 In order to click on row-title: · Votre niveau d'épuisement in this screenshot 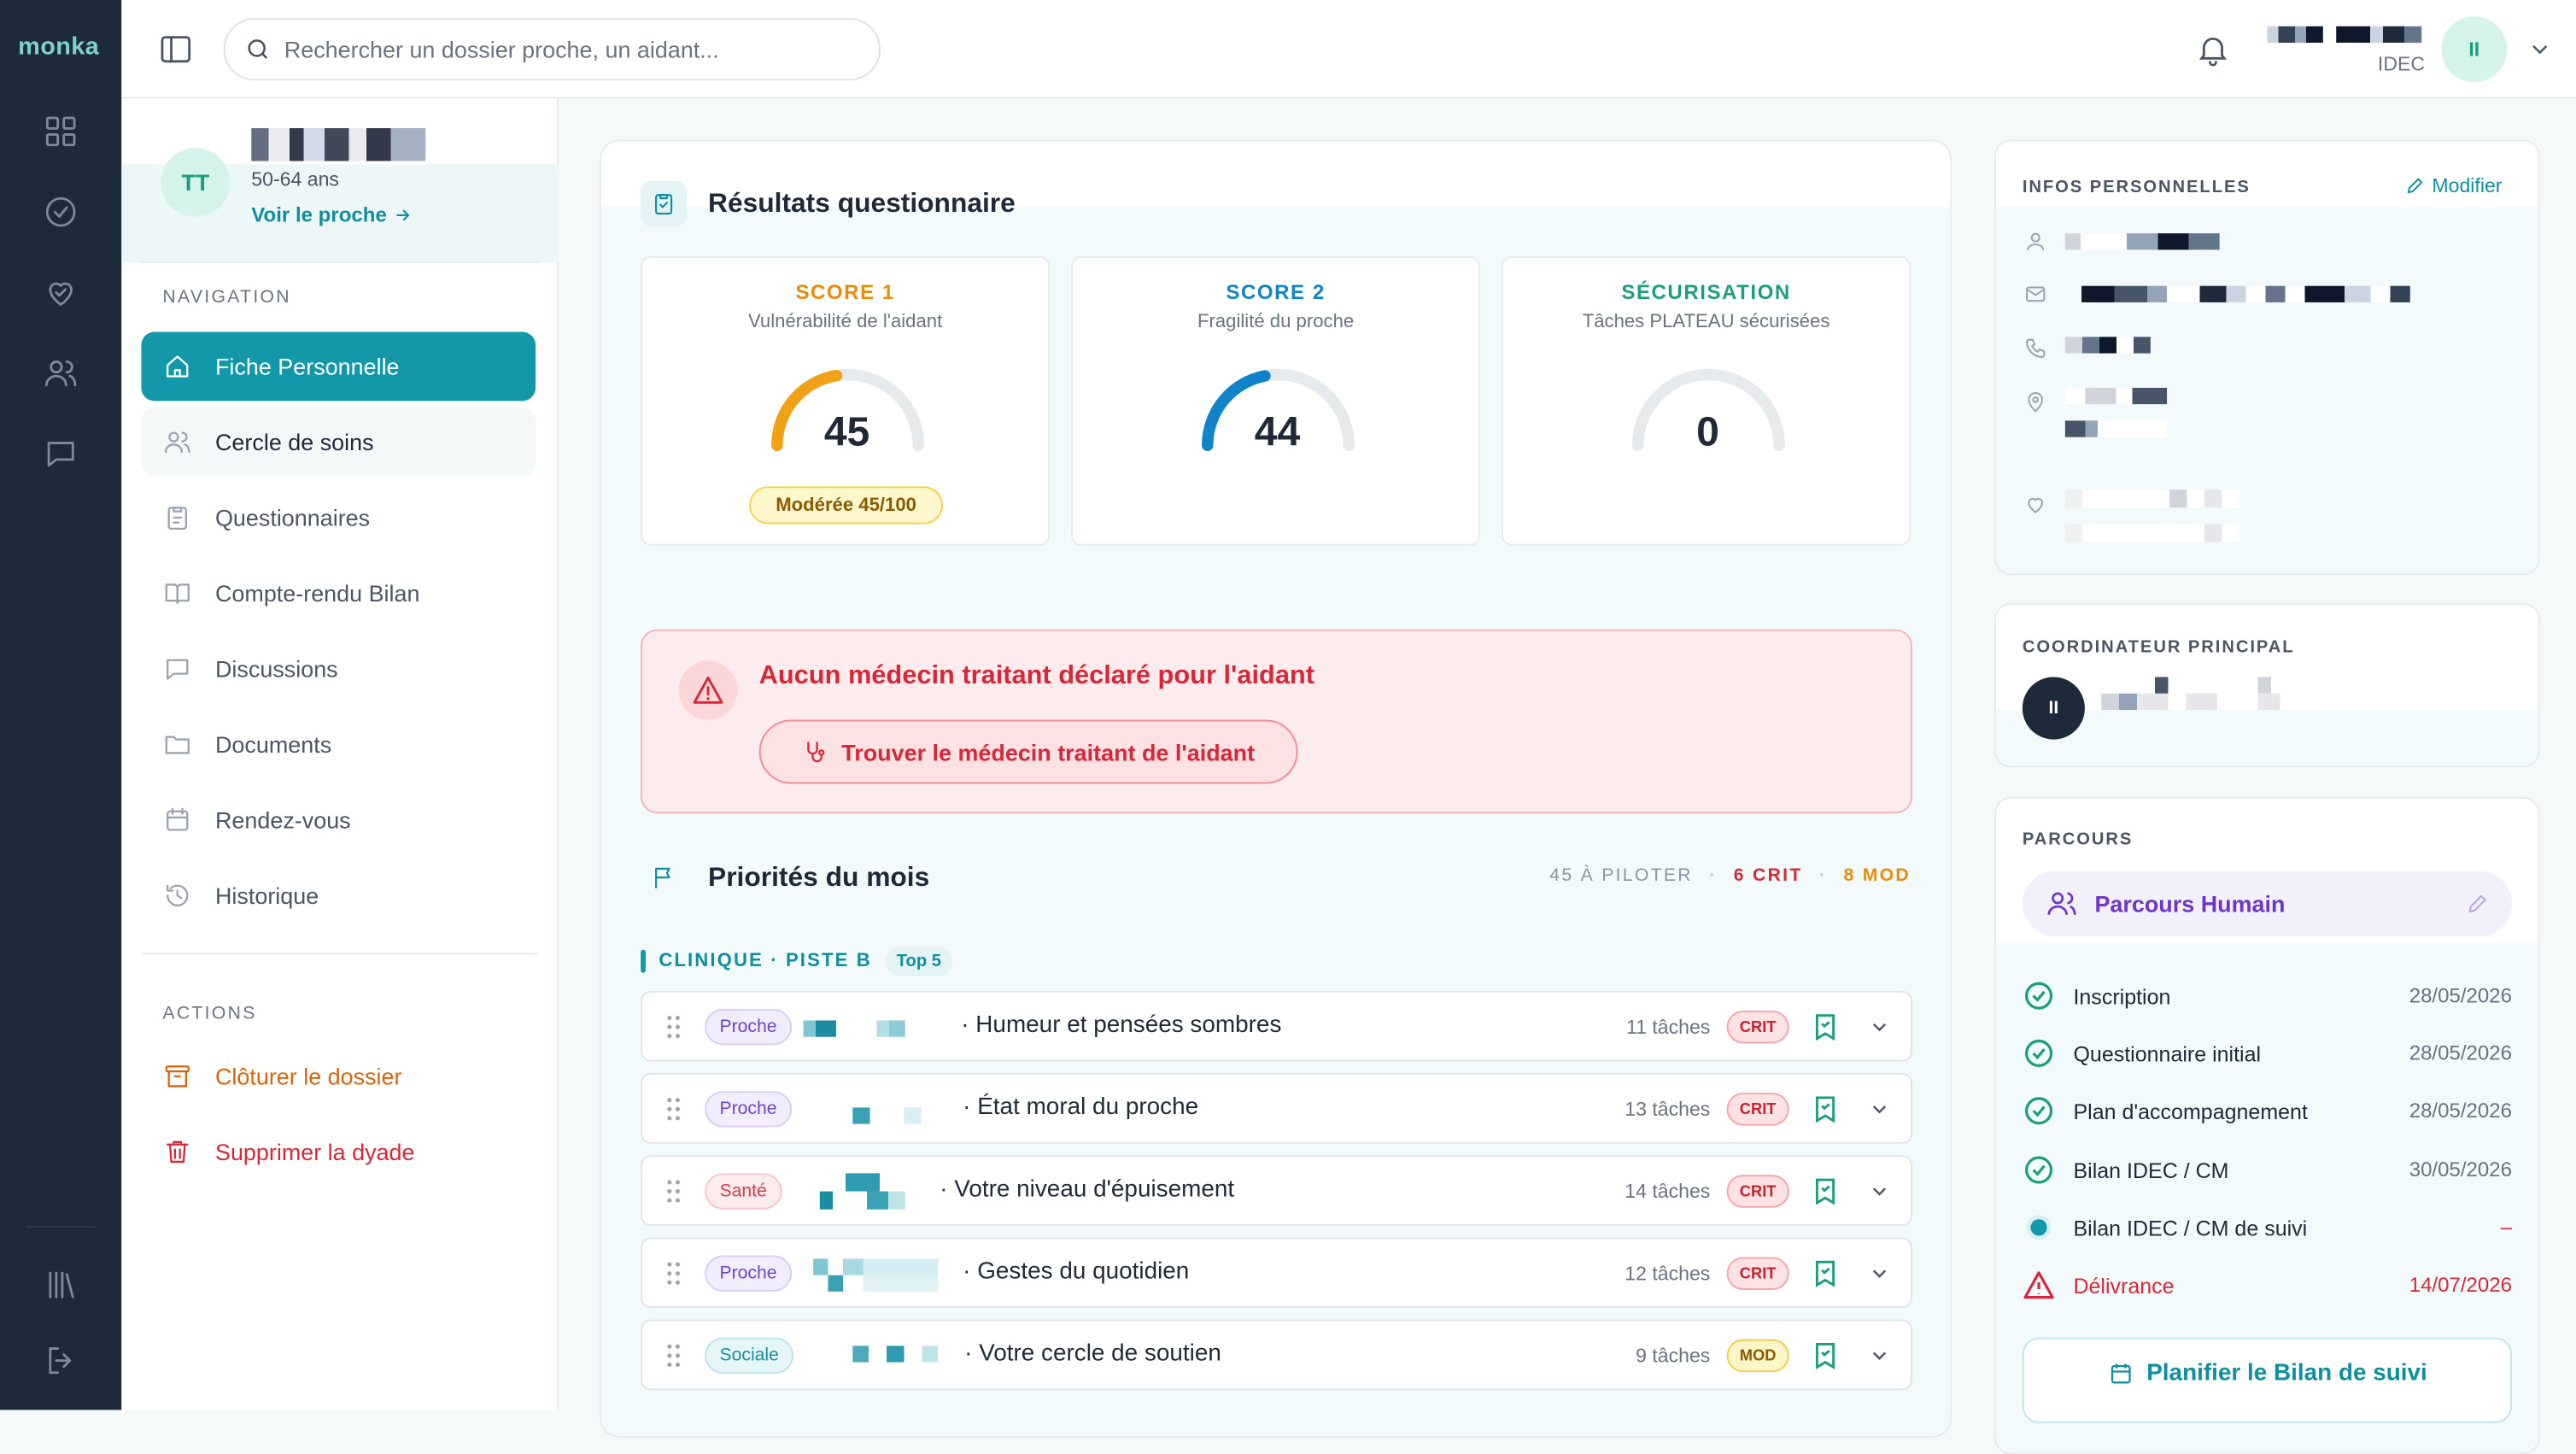, I will do `click(1087, 1190)`.